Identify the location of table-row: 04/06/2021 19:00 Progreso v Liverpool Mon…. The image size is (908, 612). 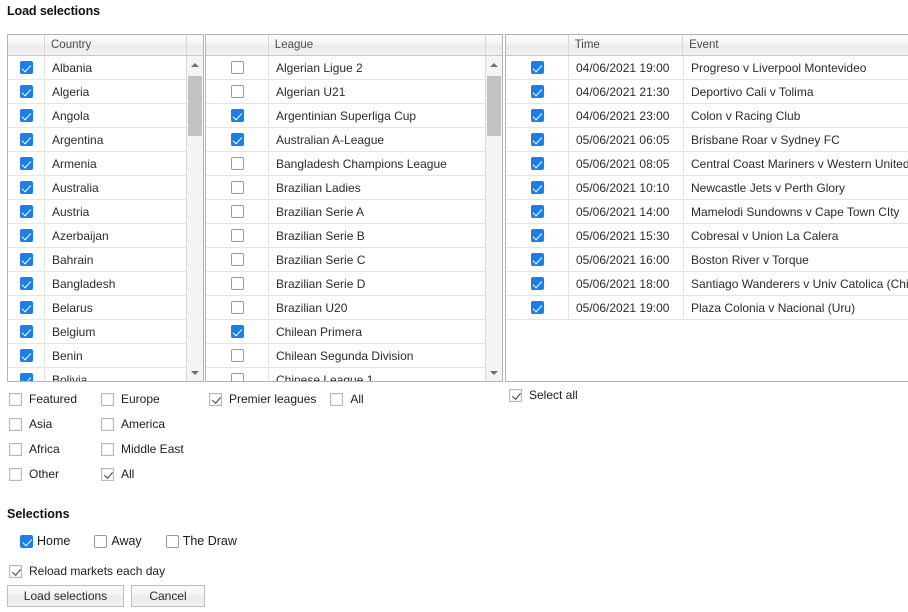
(707, 68).